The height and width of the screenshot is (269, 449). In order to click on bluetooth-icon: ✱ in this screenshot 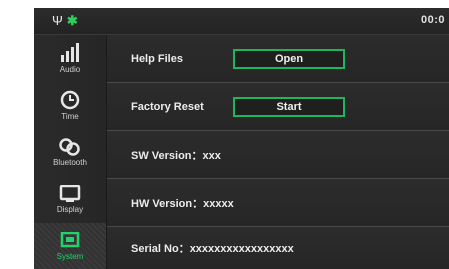, I will do `click(72, 20)`.